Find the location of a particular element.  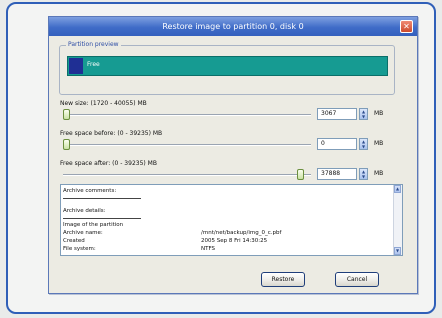

free-after-slider-thumb is located at coordinates (300, 174).